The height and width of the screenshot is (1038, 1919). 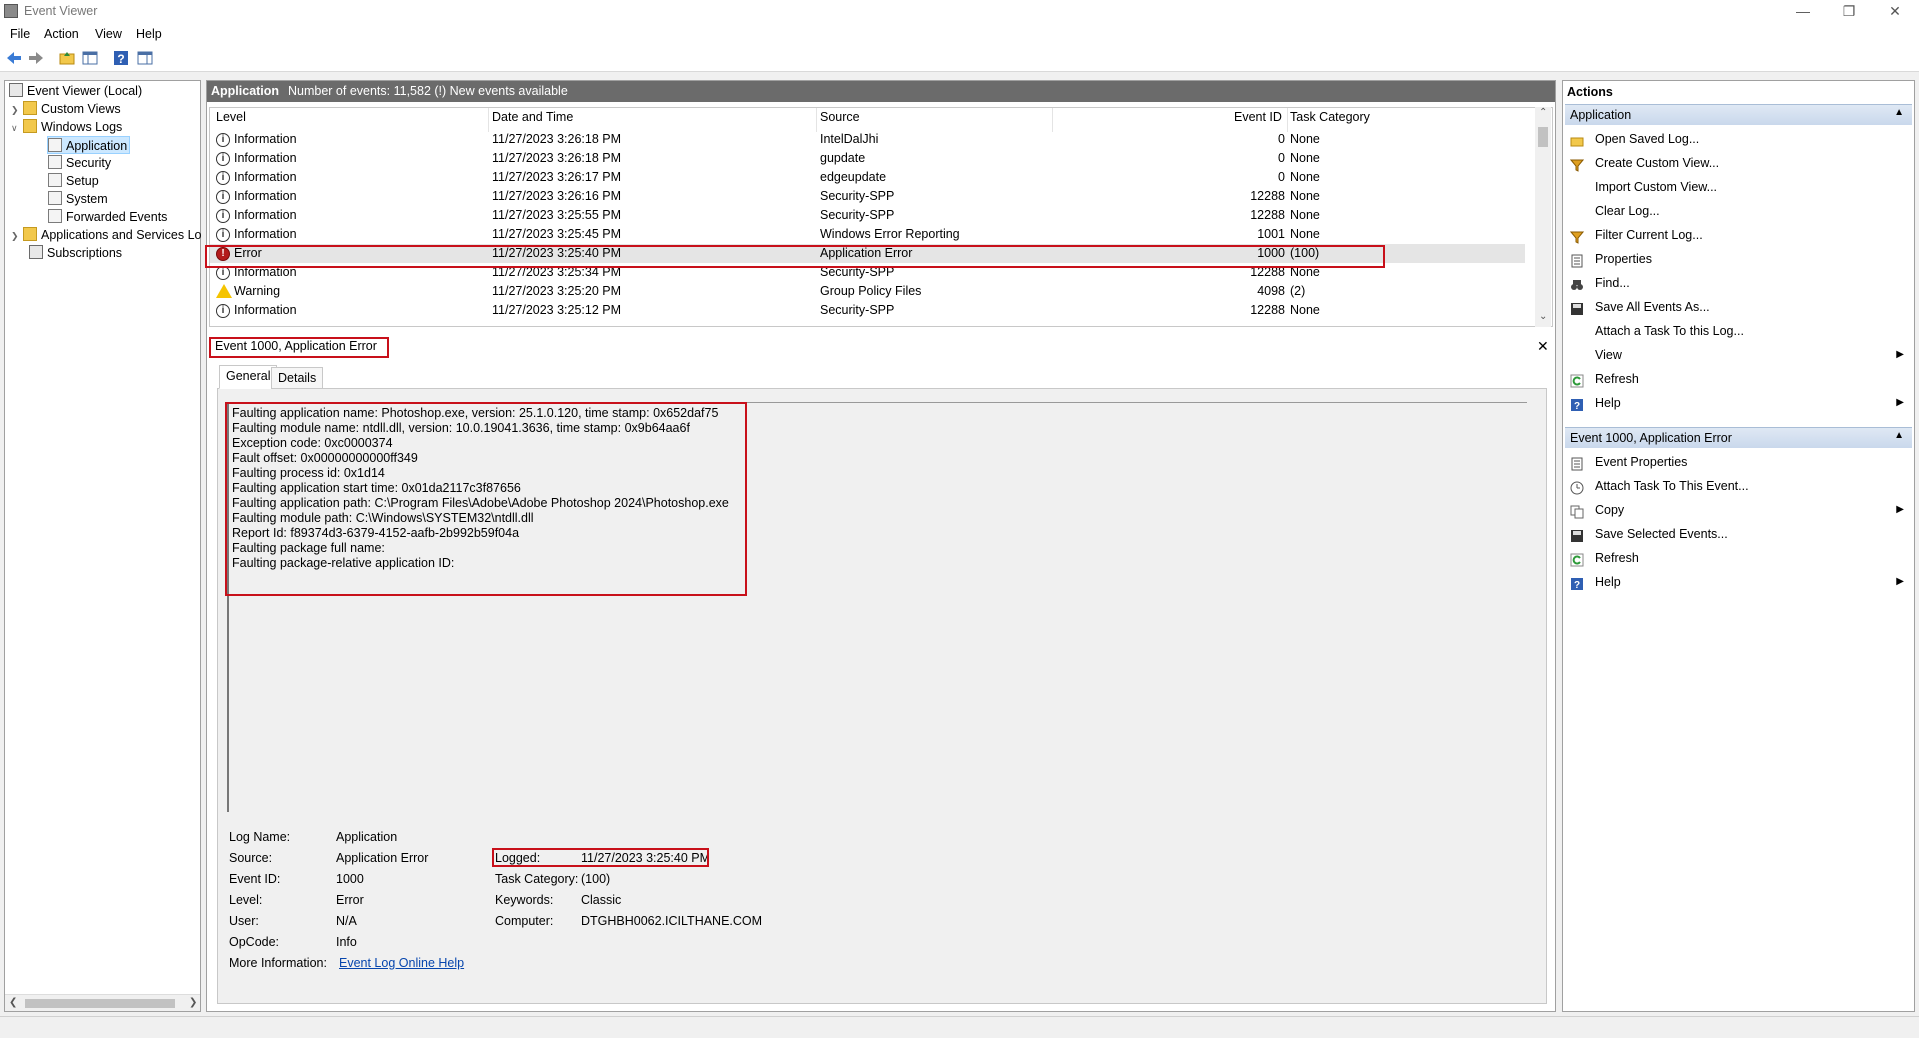 I want to click on close-detail-icon: ✕, so click(x=1543, y=346).